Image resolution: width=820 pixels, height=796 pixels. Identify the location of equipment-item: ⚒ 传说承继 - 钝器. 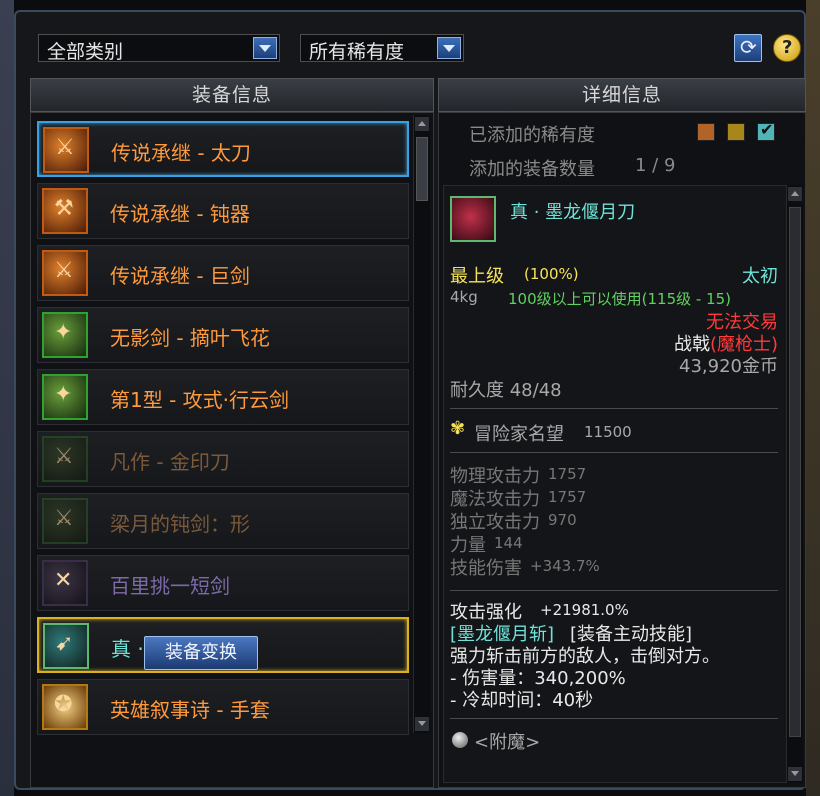
(223, 211).